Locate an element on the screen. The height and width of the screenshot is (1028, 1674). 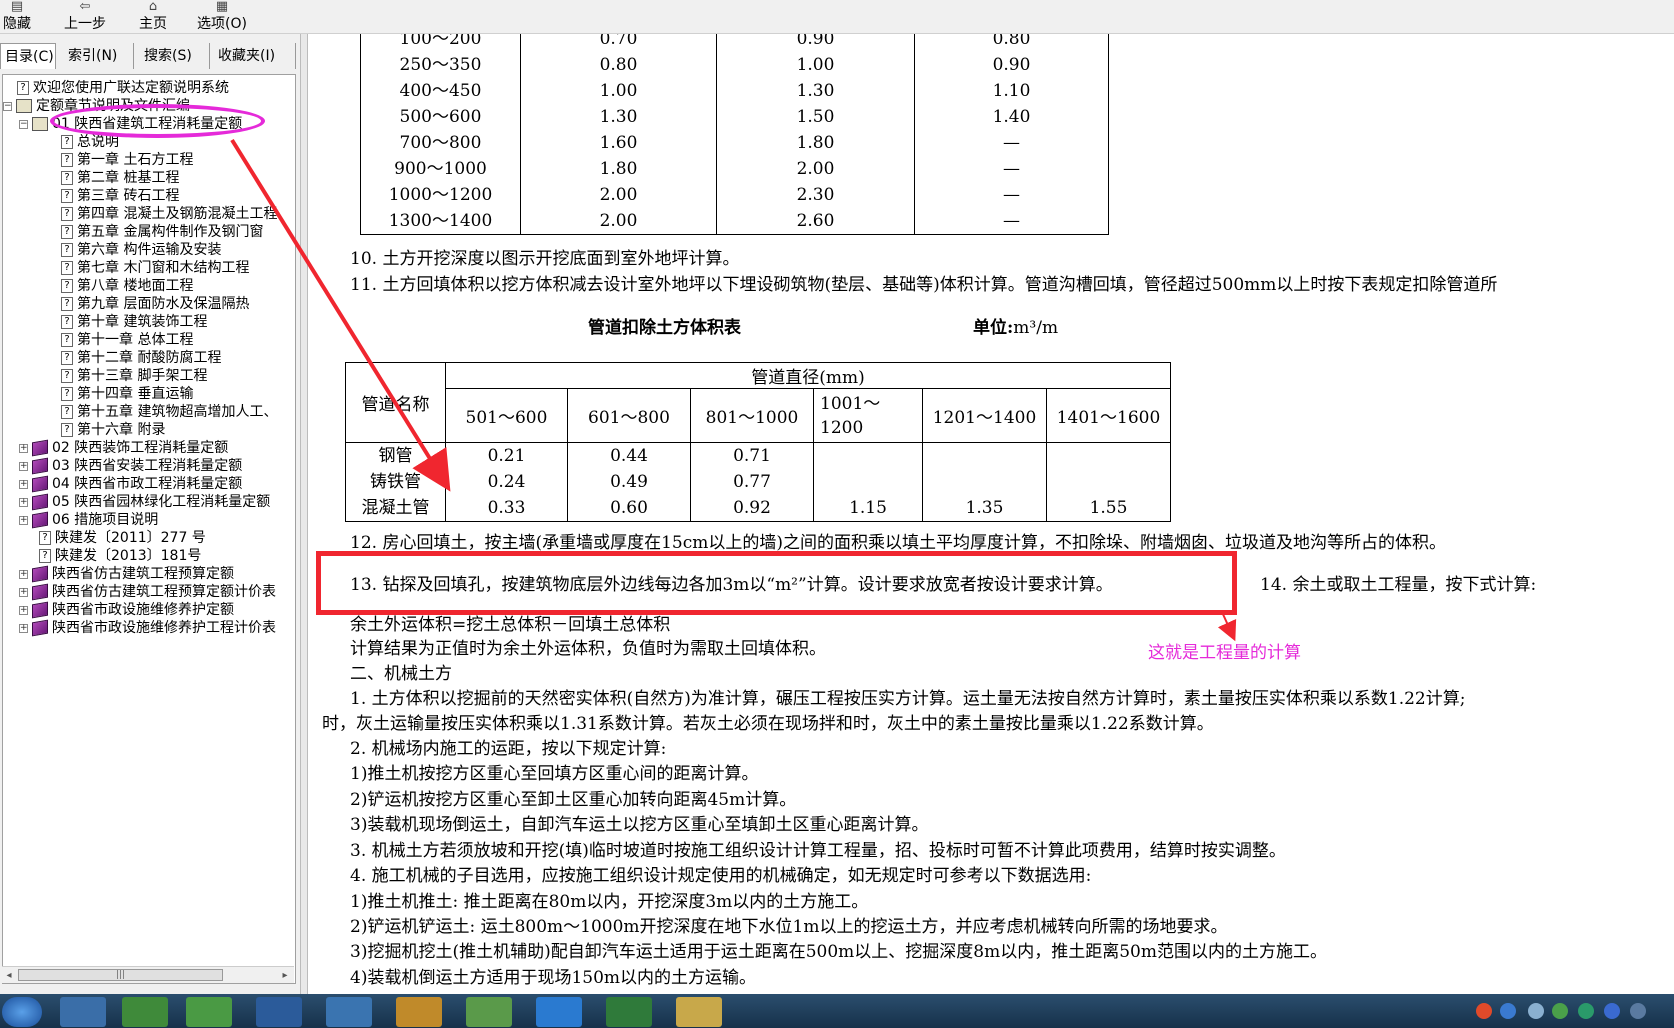
tree-item-02: +02 陕西装饰工程消耗量定额 is located at coordinates (123, 448).